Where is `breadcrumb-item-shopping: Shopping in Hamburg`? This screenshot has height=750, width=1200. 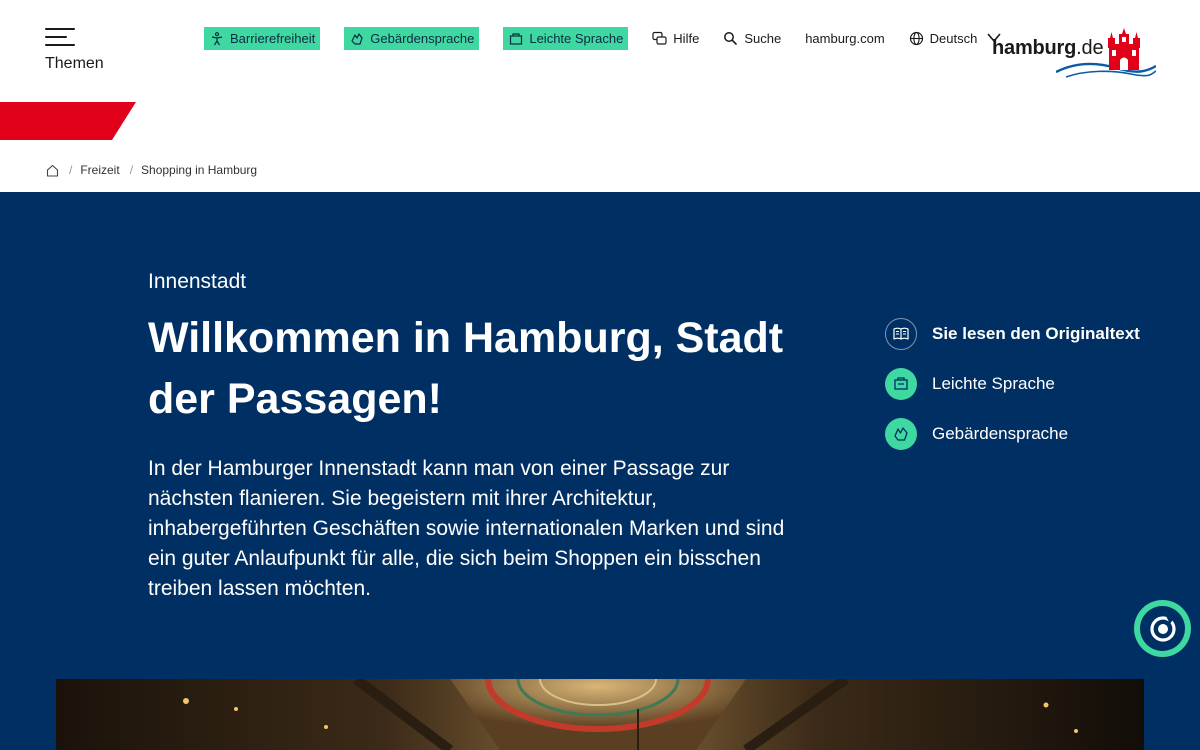 breadcrumb-item-shopping: Shopping in Hamburg is located at coordinates (199, 170).